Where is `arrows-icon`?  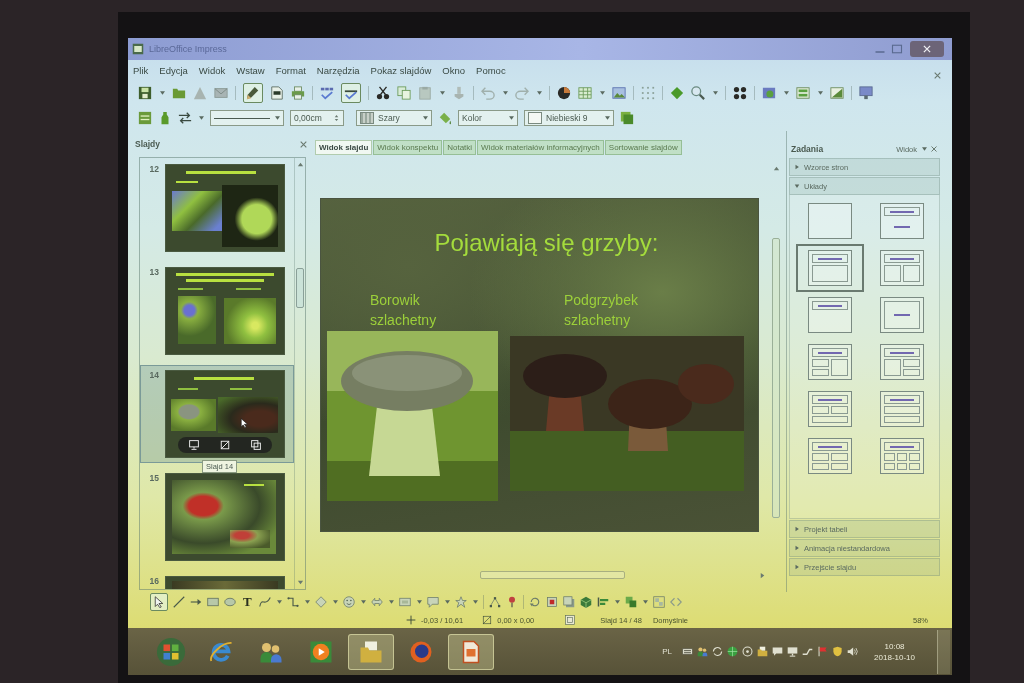
arrows-icon is located at coordinates (185, 118).